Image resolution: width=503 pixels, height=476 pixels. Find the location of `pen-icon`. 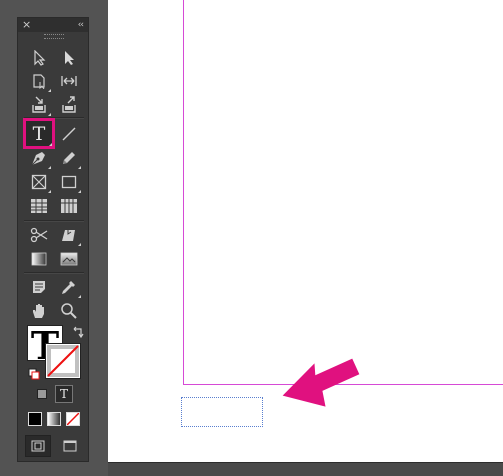

pen-icon is located at coordinates (38, 159).